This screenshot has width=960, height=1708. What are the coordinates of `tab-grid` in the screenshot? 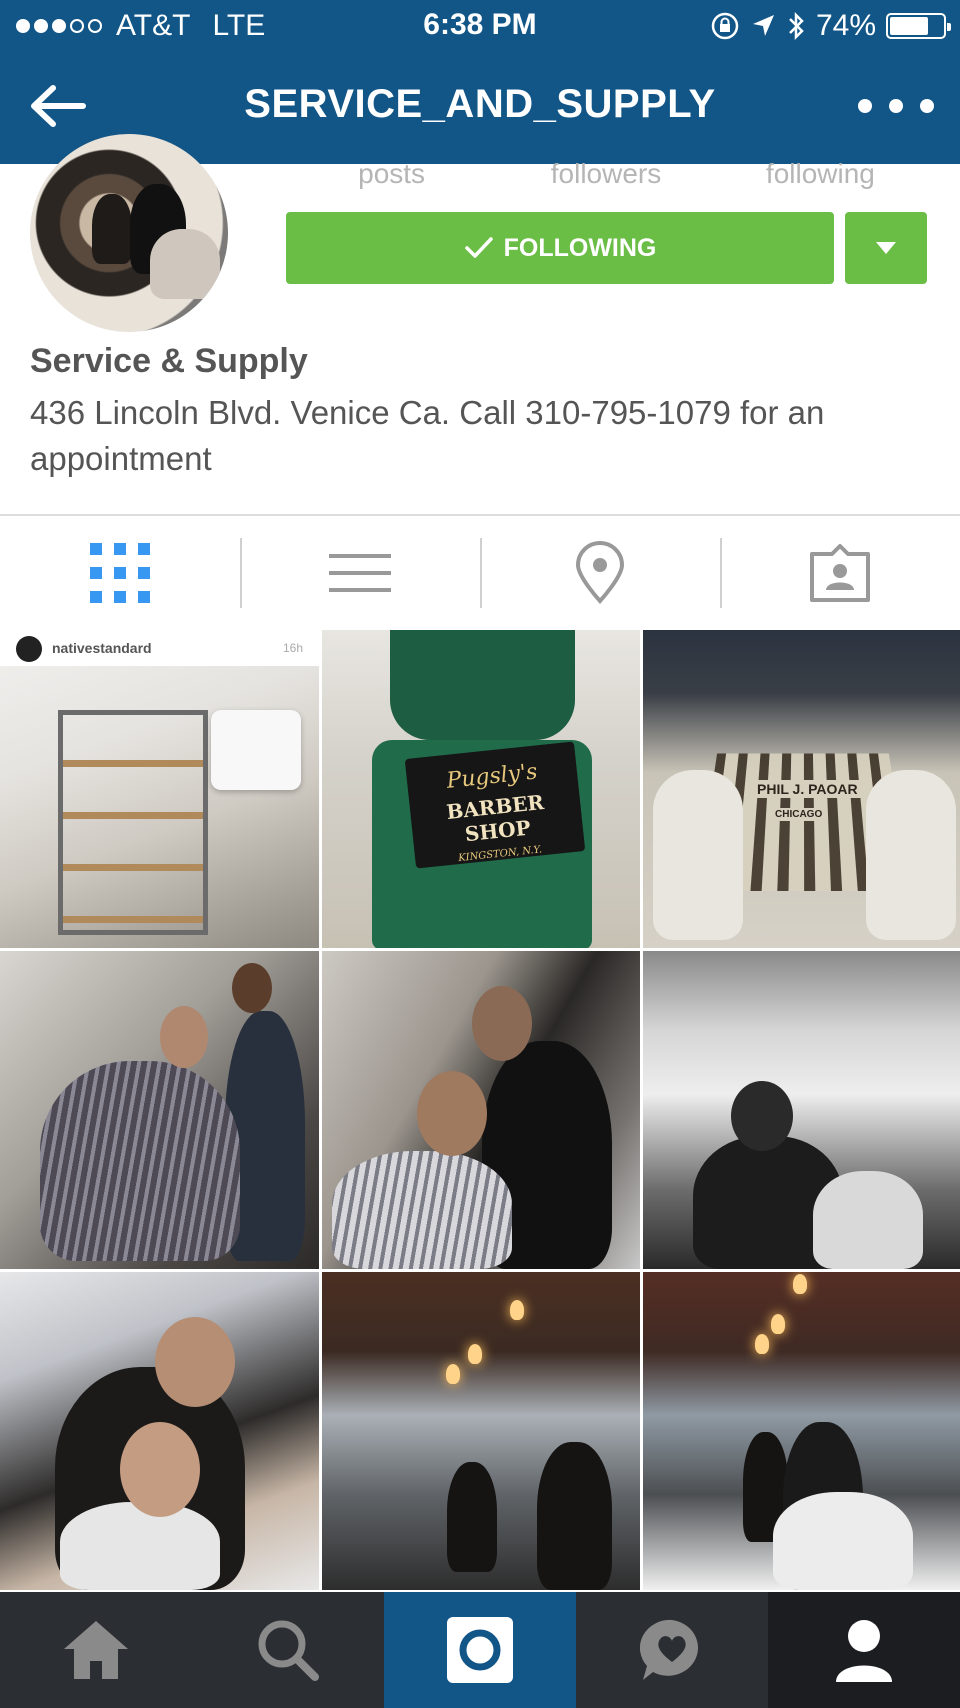 It's located at (120, 573).